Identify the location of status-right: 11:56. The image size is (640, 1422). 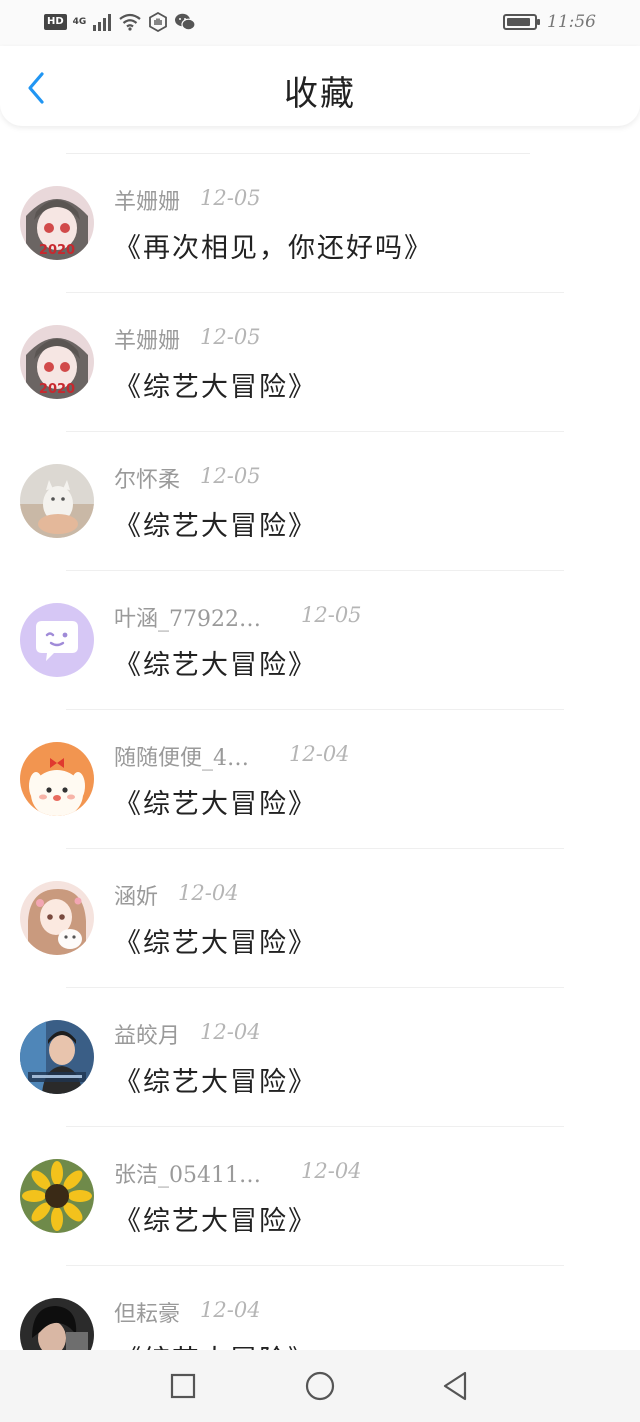
(549, 22).